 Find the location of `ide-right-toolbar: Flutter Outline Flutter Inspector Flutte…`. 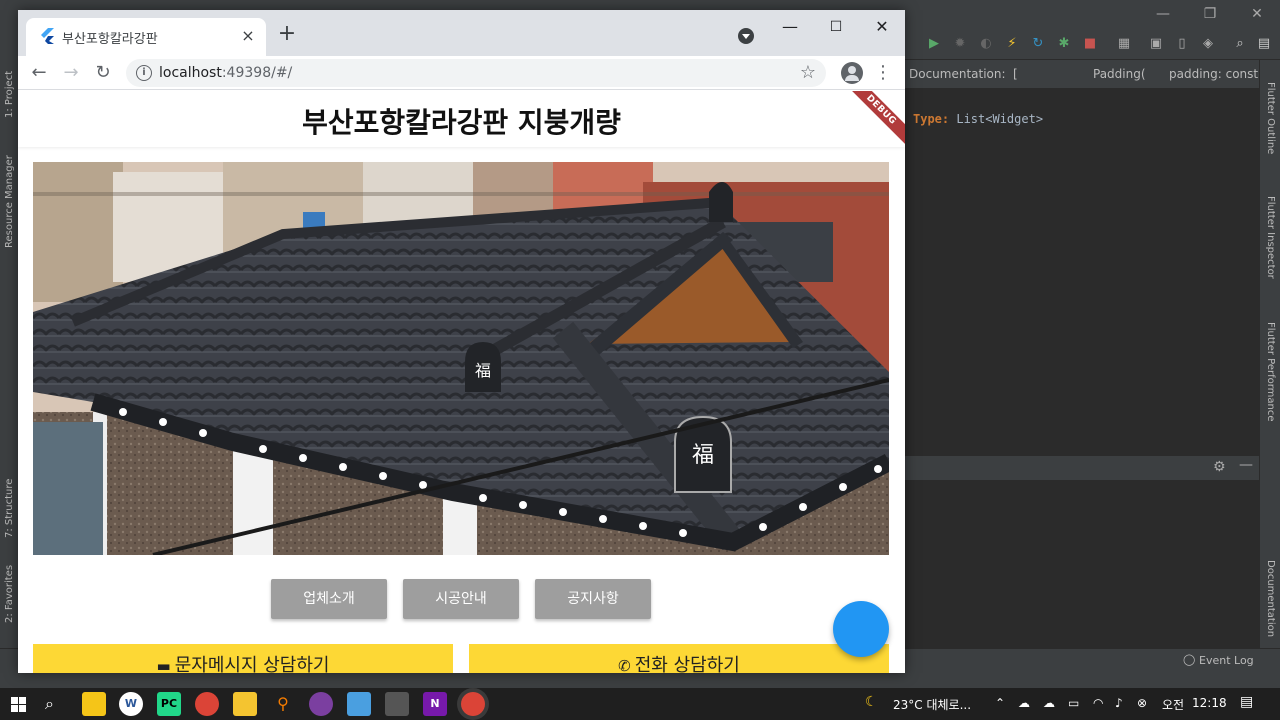

ide-right-toolbar: Flutter Outline Flutter Inspector Flutte… is located at coordinates (1269, 366).